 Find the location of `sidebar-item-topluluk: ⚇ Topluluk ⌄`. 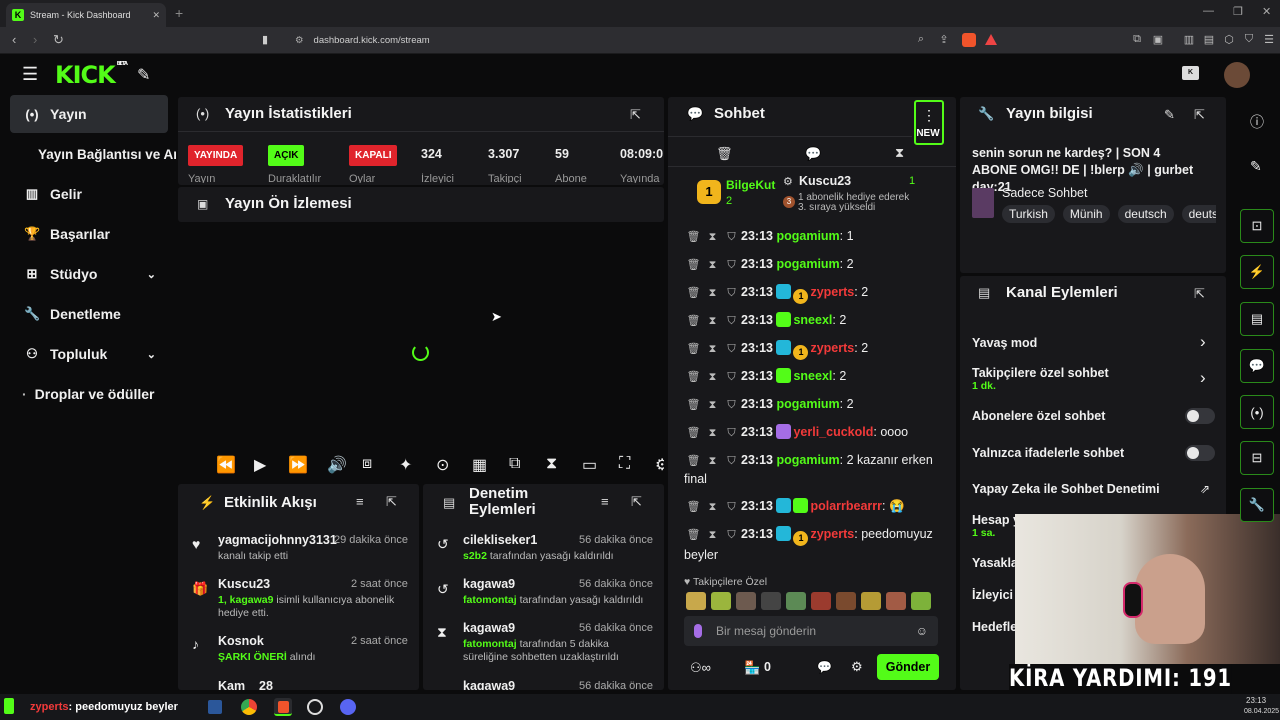

sidebar-item-topluluk: ⚇ Topluluk ⌄ is located at coordinates (89, 354).